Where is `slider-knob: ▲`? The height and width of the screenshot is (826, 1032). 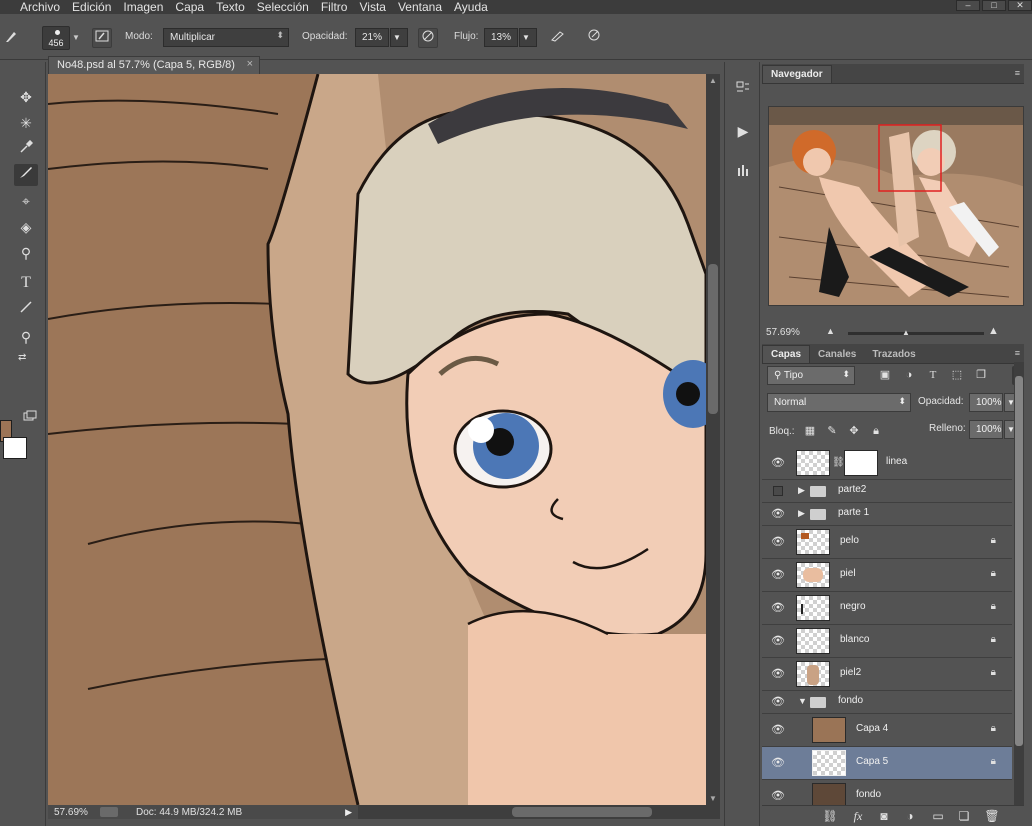
slider-knob: ▲ is located at coordinates (906, 332).